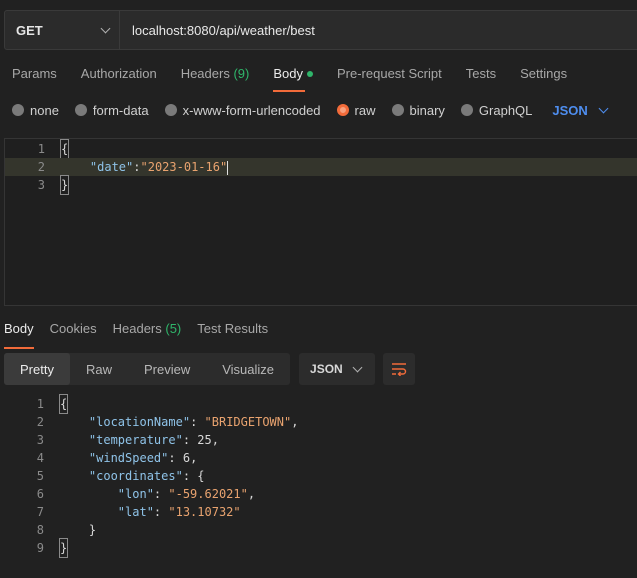  I want to click on tab-label: Pre-request Script, so click(389, 73).